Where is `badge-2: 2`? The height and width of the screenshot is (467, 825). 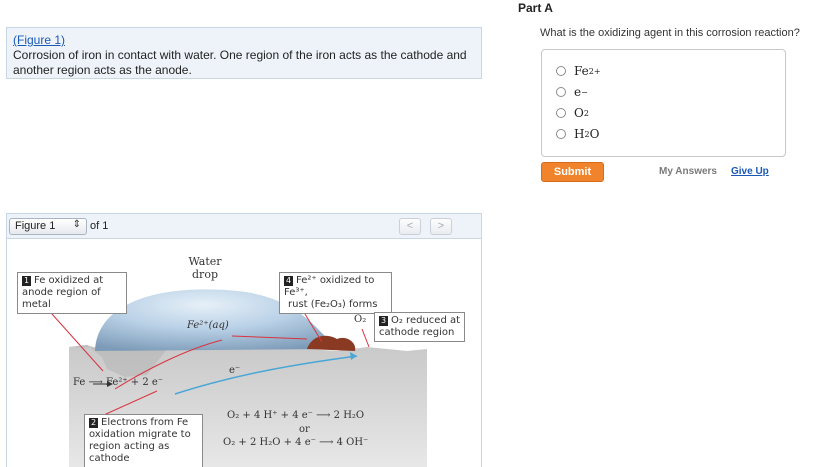 badge-2: 2 is located at coordinates (93, 423).